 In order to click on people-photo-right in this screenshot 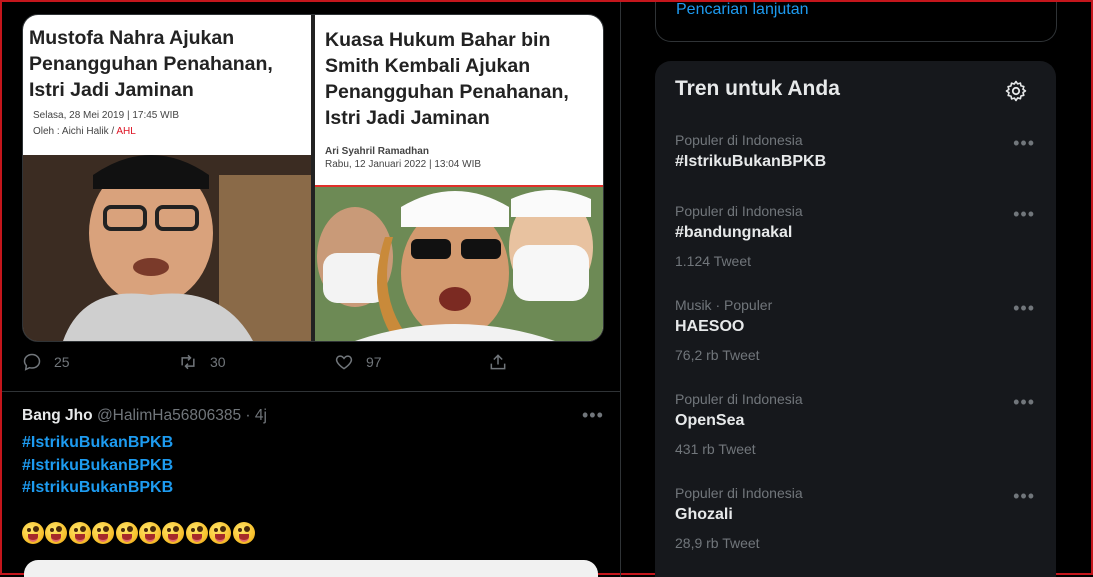, I will do `click(459, 264)`.